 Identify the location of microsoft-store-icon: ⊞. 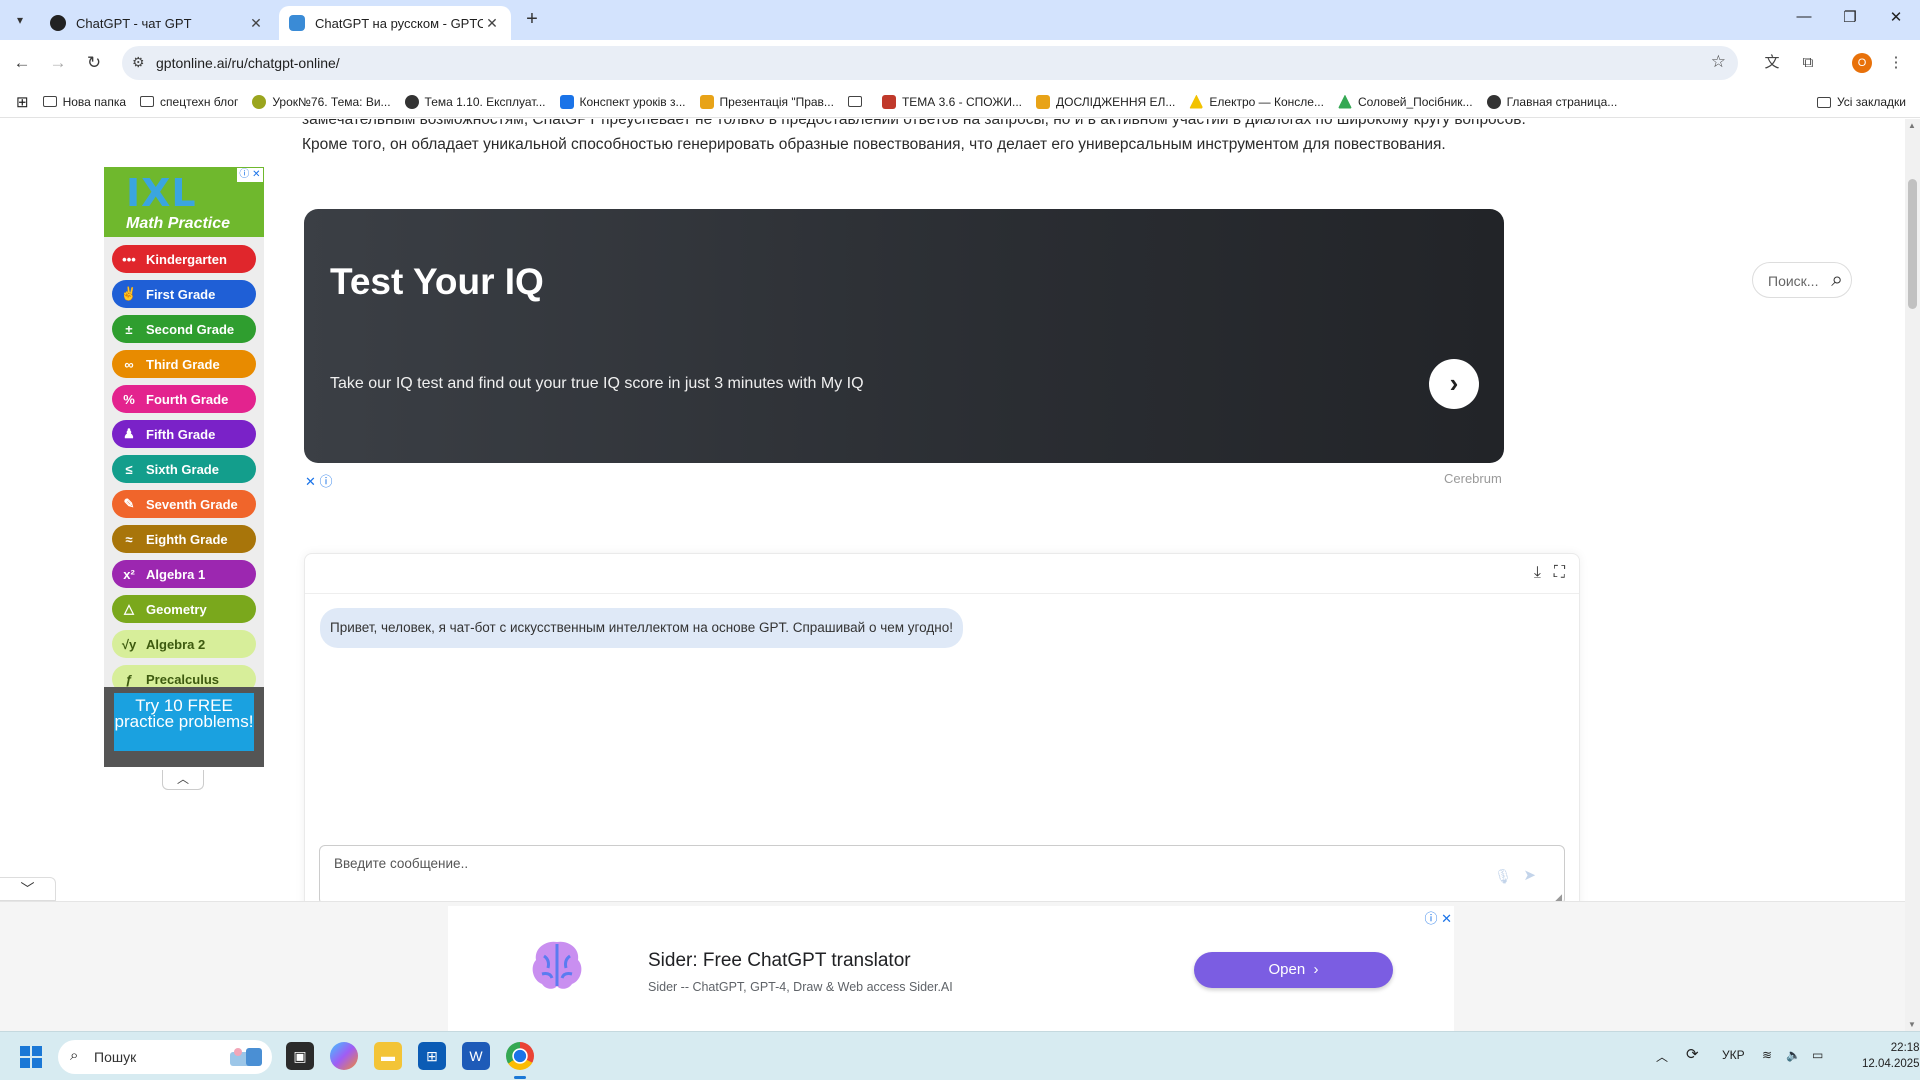
(432, 1056).